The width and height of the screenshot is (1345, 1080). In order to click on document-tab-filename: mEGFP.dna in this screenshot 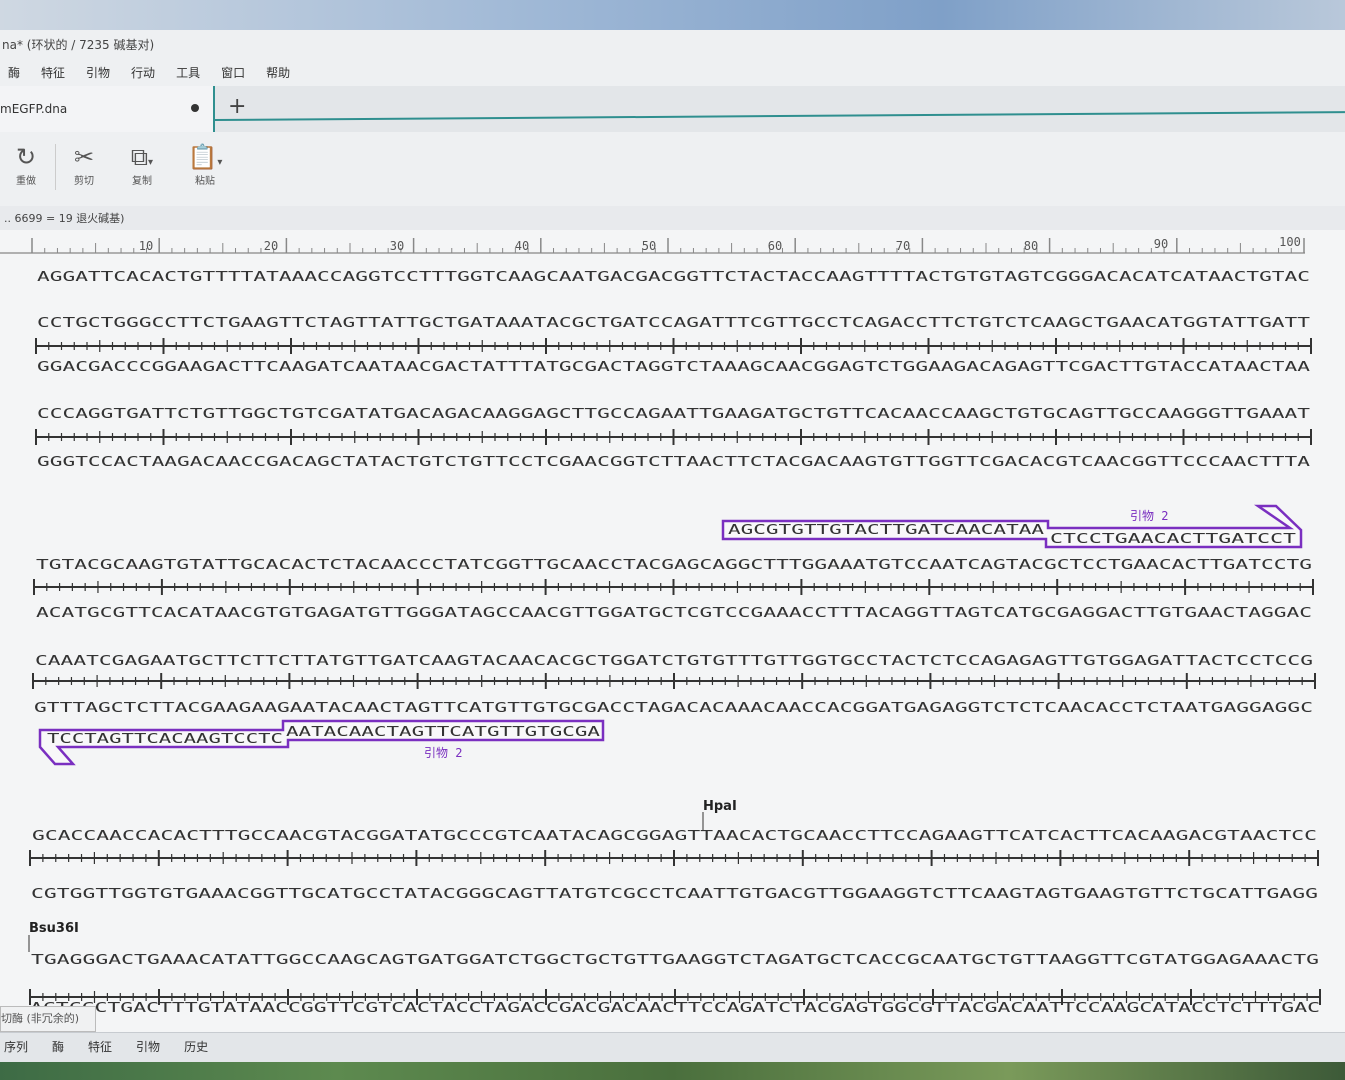, I will do `click(34, 109)`.